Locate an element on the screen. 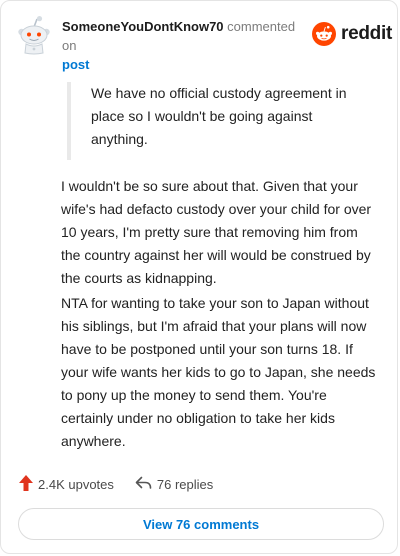 Image resolution: width=400 pixels, height=556 pixels. upvote-button: 2.4K upvotes is located at coordinates (66, 484).